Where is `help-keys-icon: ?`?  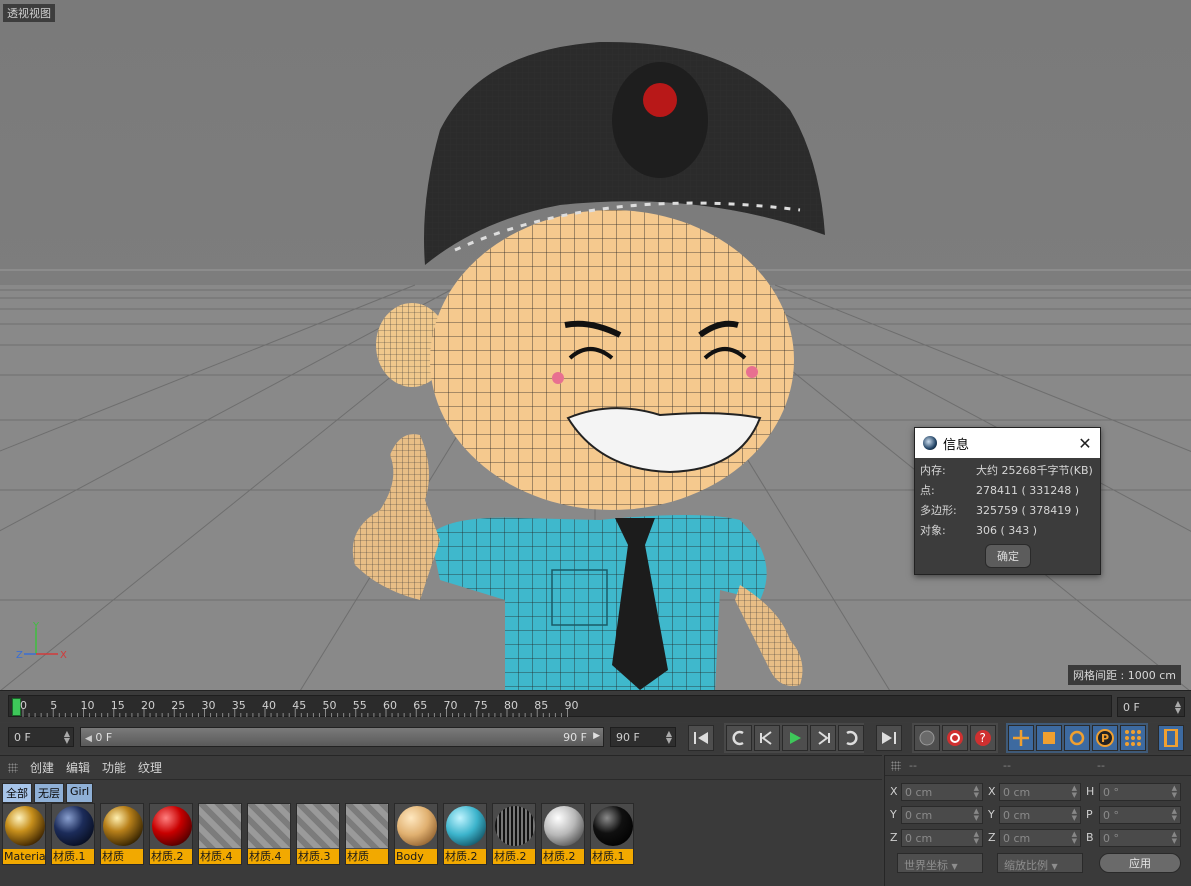 help-keys-icon: ? is located at coordinates (983, 738).